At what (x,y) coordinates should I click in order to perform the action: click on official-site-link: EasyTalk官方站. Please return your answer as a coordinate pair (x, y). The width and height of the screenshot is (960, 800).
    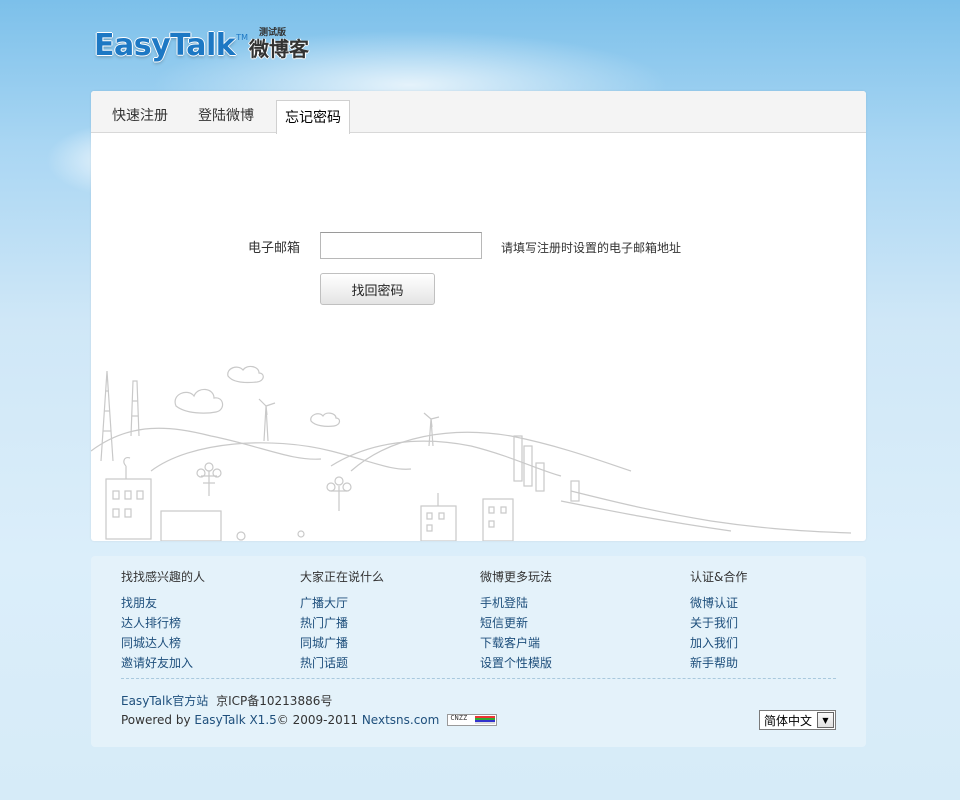
    Looking at the image, I should click on (164, 701).